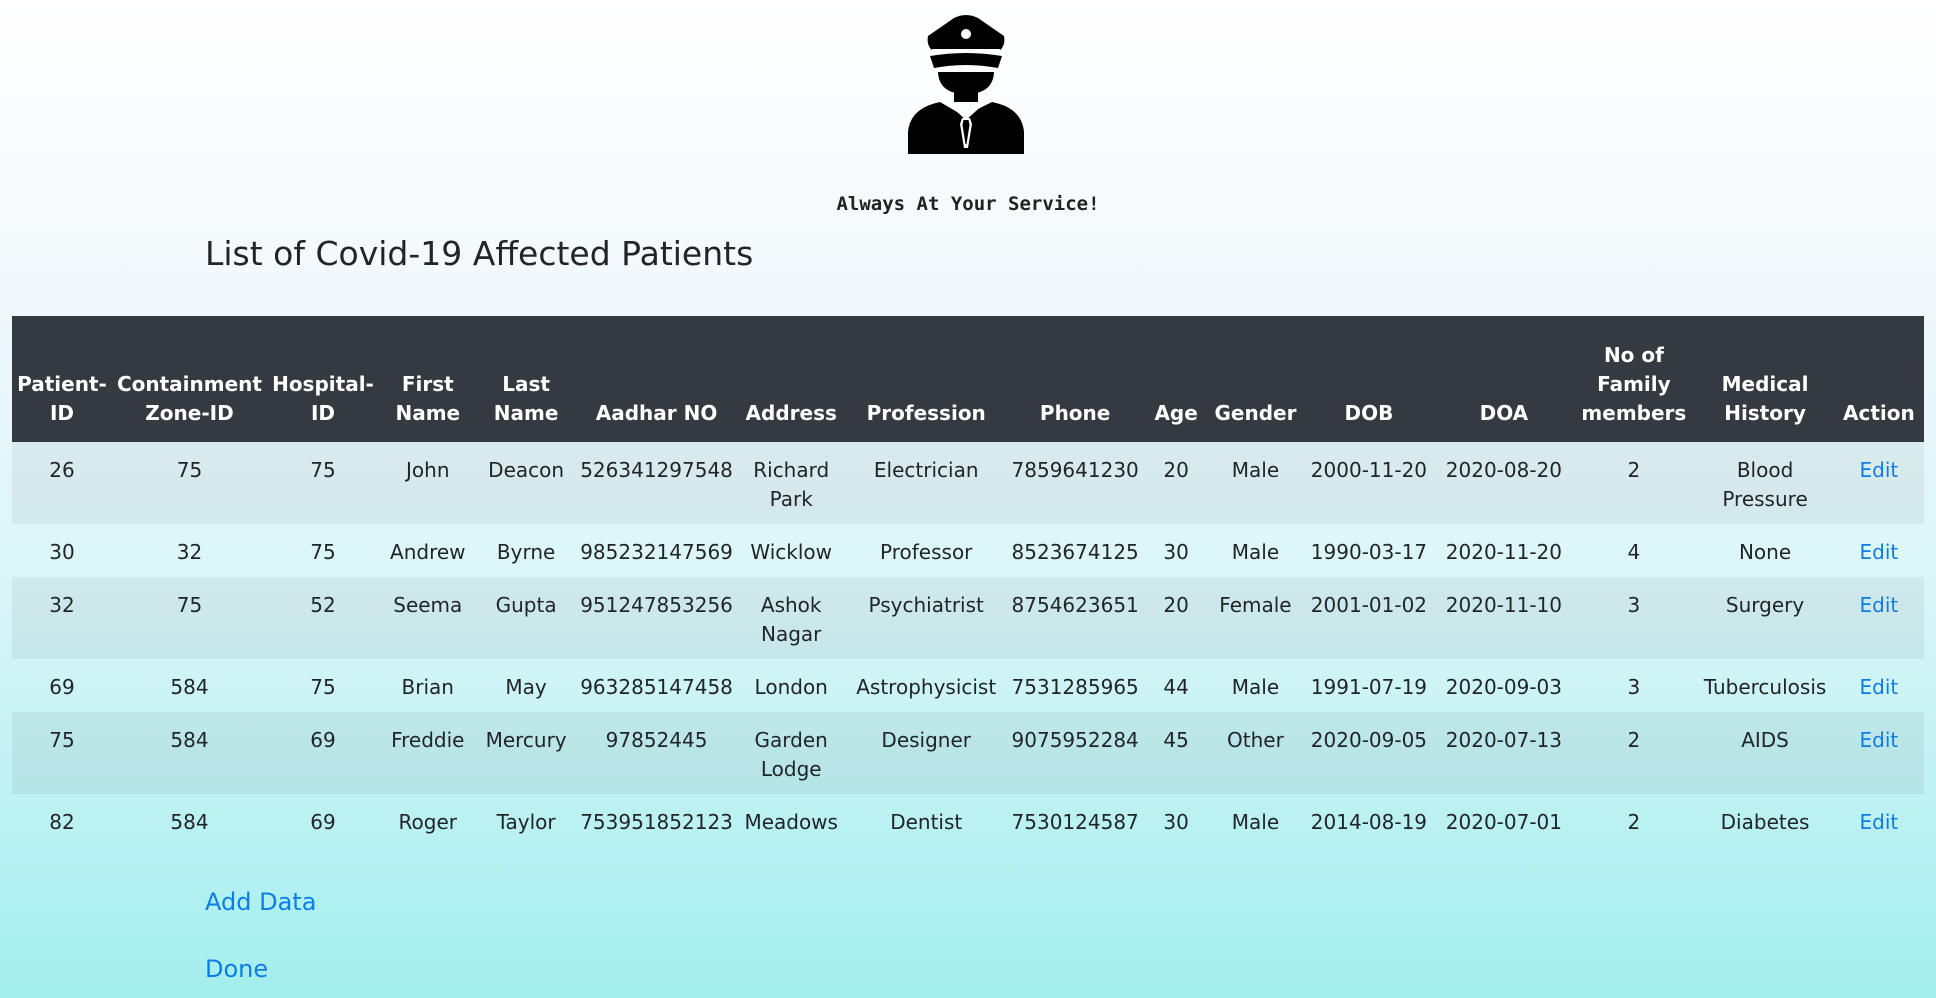 This screenshot has height=998, width=1936. I want to click on table-cell: 7530124587, so click(1075, 822).